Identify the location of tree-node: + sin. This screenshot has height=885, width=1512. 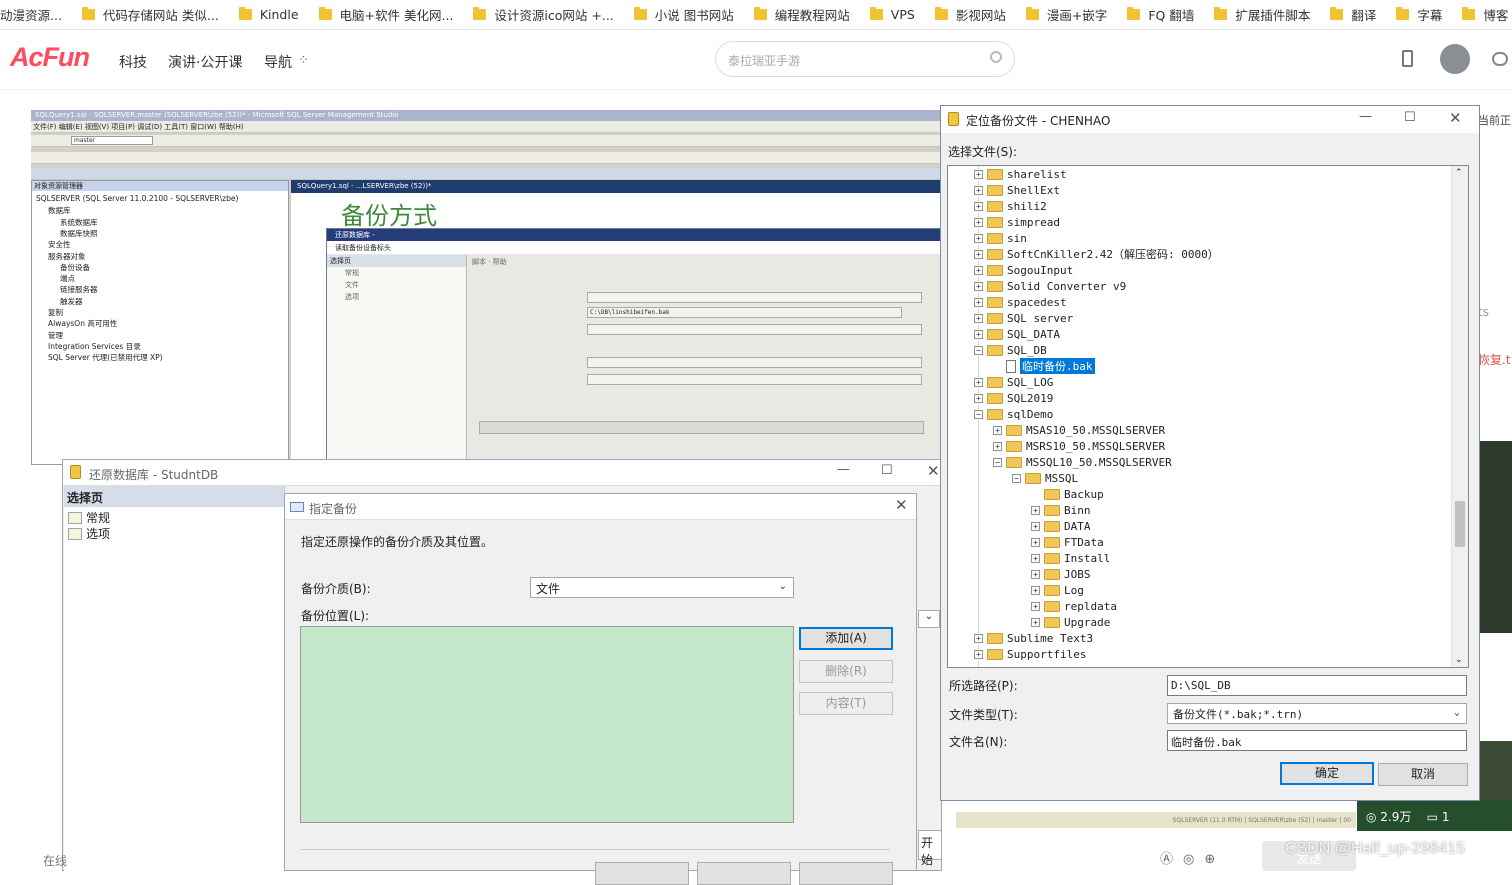
(1000, 238).